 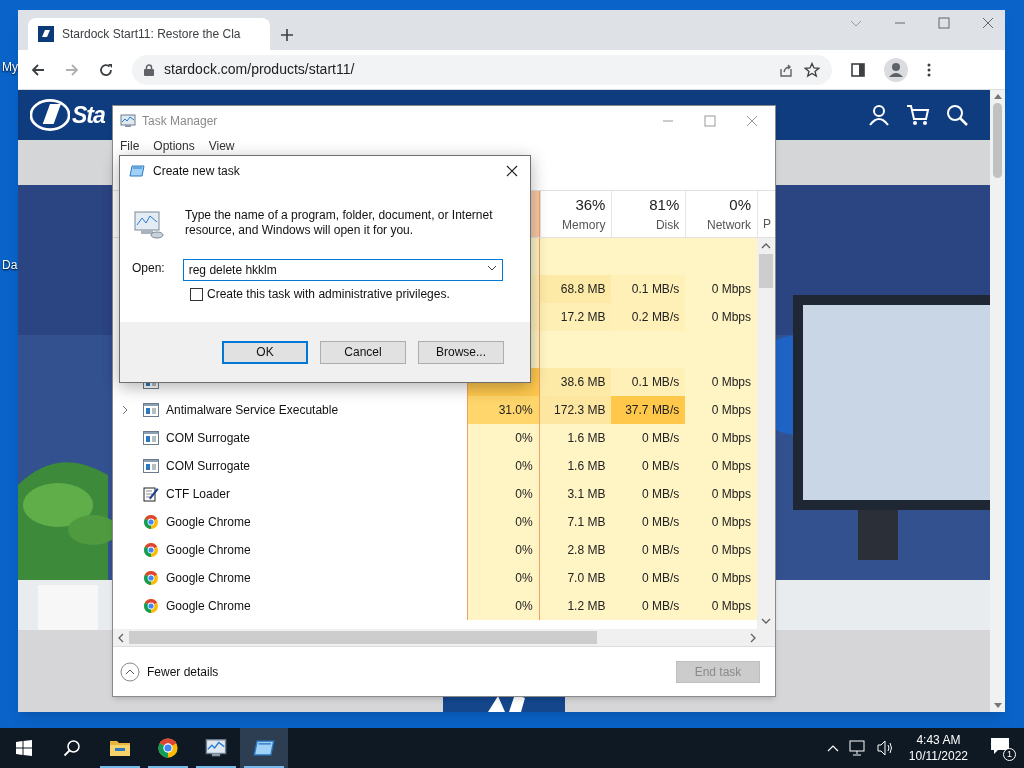 I want to click on table-cell: 0.1 MB/s, so click(x=648, y=382).